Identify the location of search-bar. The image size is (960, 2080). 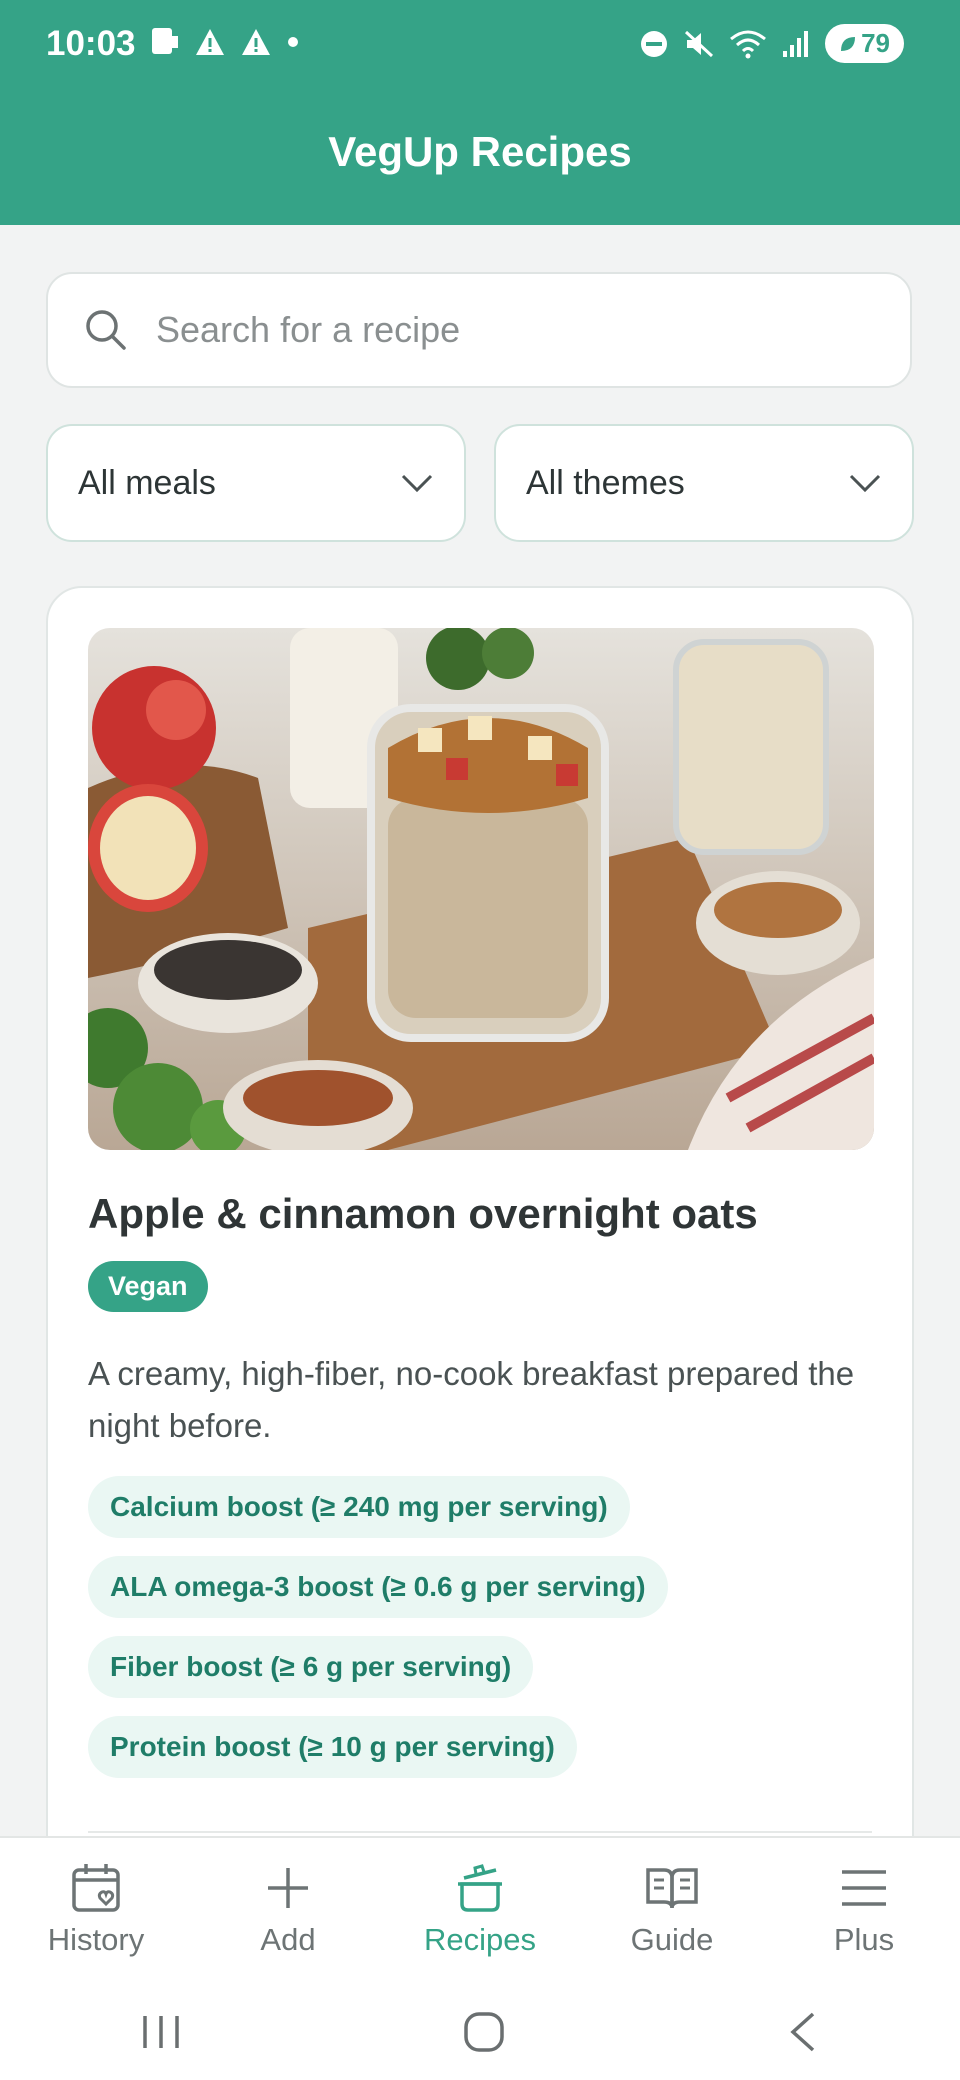
(479, 330).